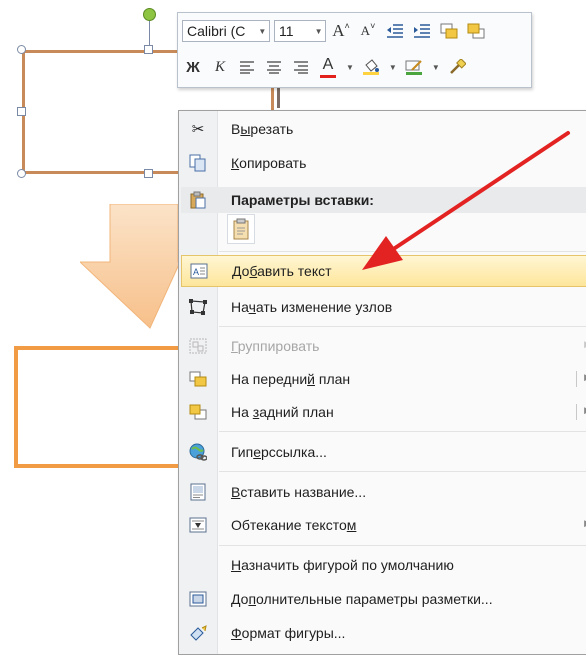 The width and height of the screenshot is (586, 655). I want to click on svg-text: A, so click(196, 272).